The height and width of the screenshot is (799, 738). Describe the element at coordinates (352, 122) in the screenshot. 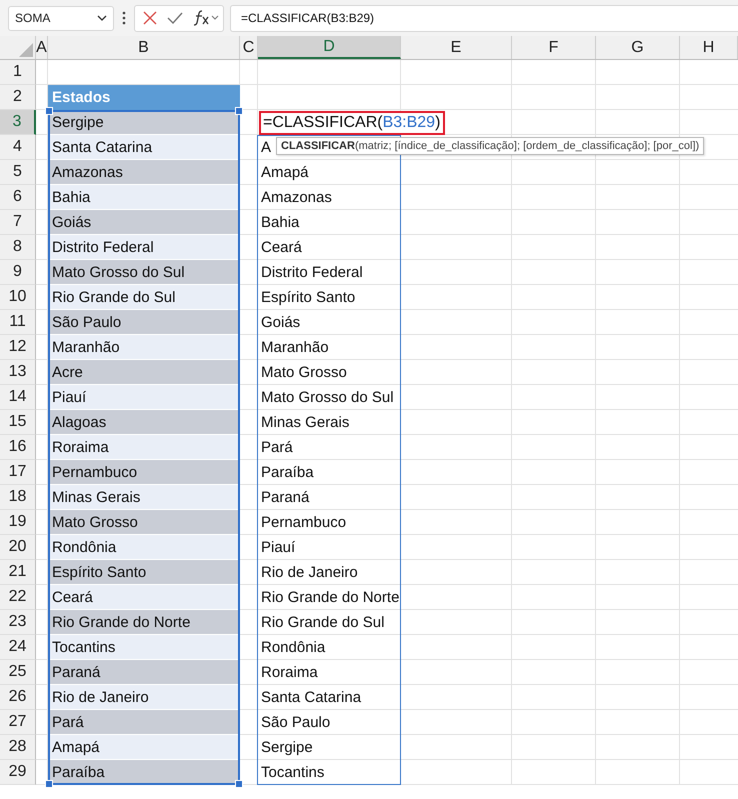

I see `formula-text: =CLASSIFICAR(B3:B29)` at that location.